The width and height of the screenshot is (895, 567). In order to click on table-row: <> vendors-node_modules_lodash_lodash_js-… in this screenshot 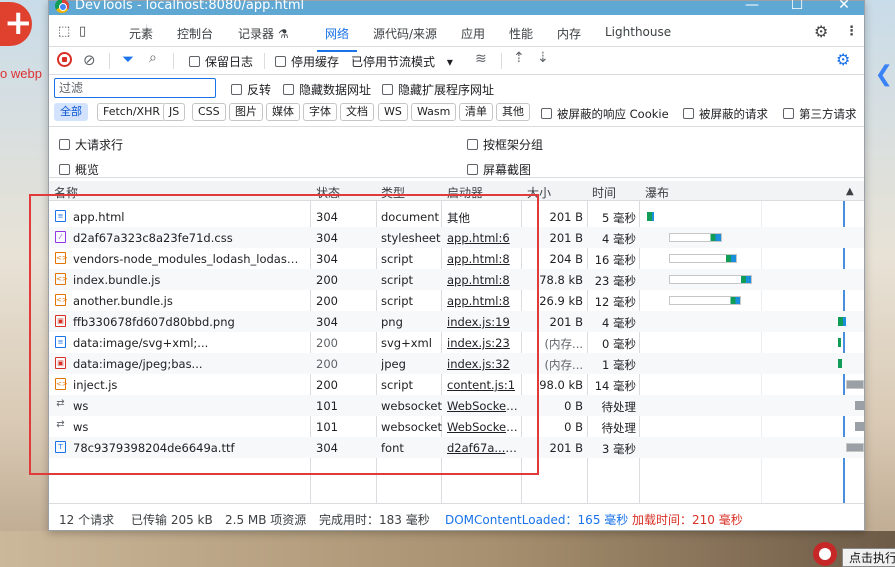, I will do `click(456, 258)`.